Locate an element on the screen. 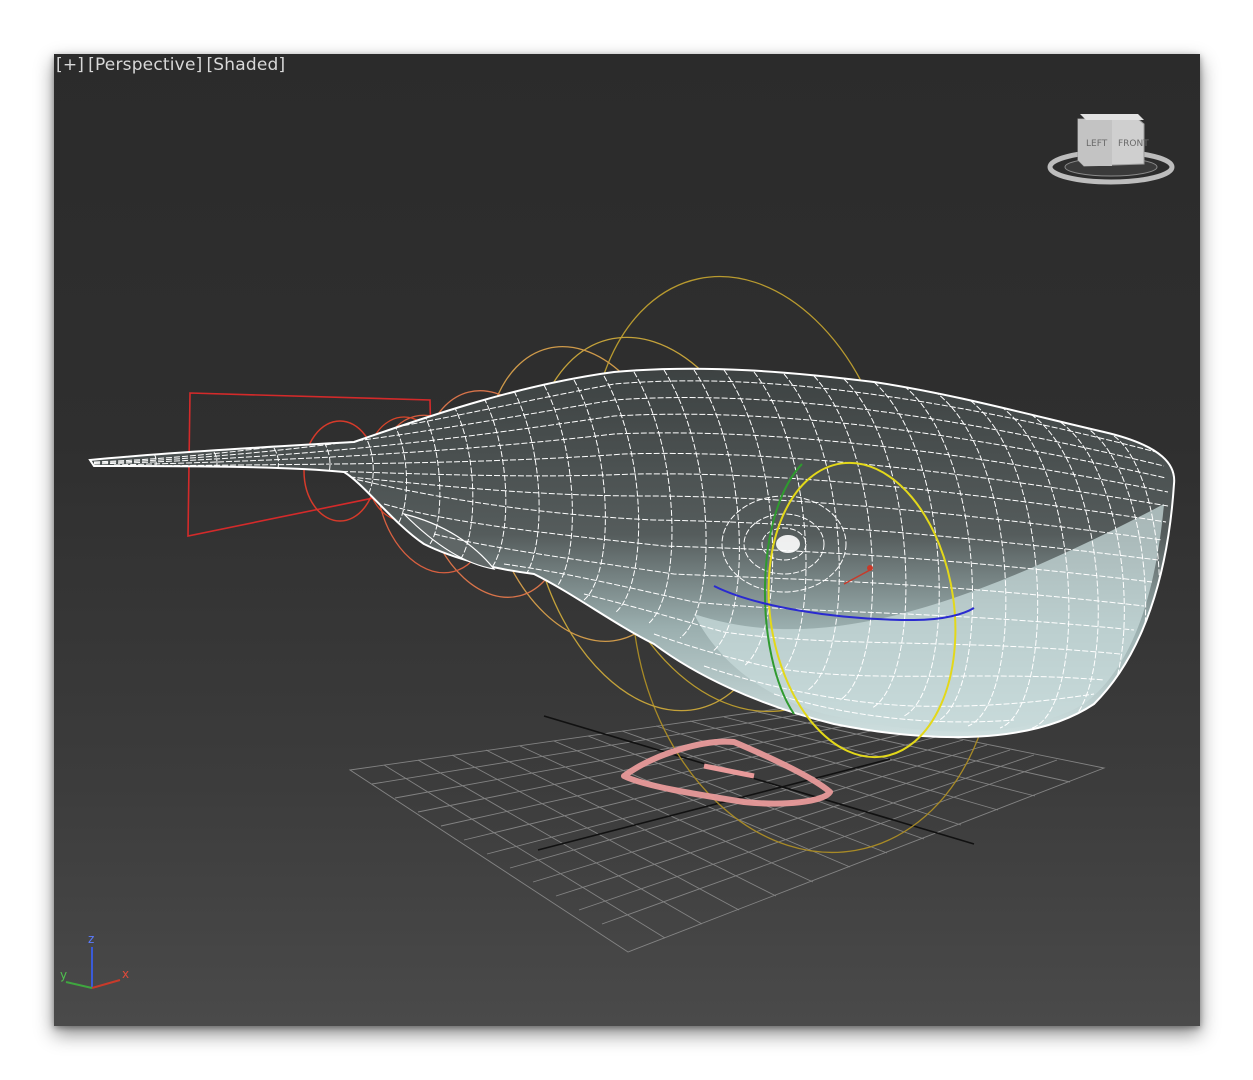  axis-z-label: z is located at coordinates (91, 939).